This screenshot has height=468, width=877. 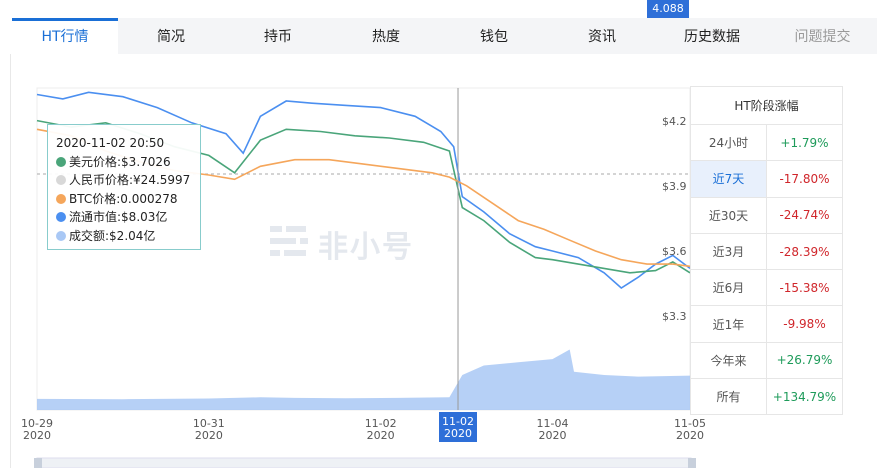 What do you see at coordinates (124, 236) in the screenshot?
I see `tooltip-row: 成交额:$2.04亿` at bounding box center [124, 236].